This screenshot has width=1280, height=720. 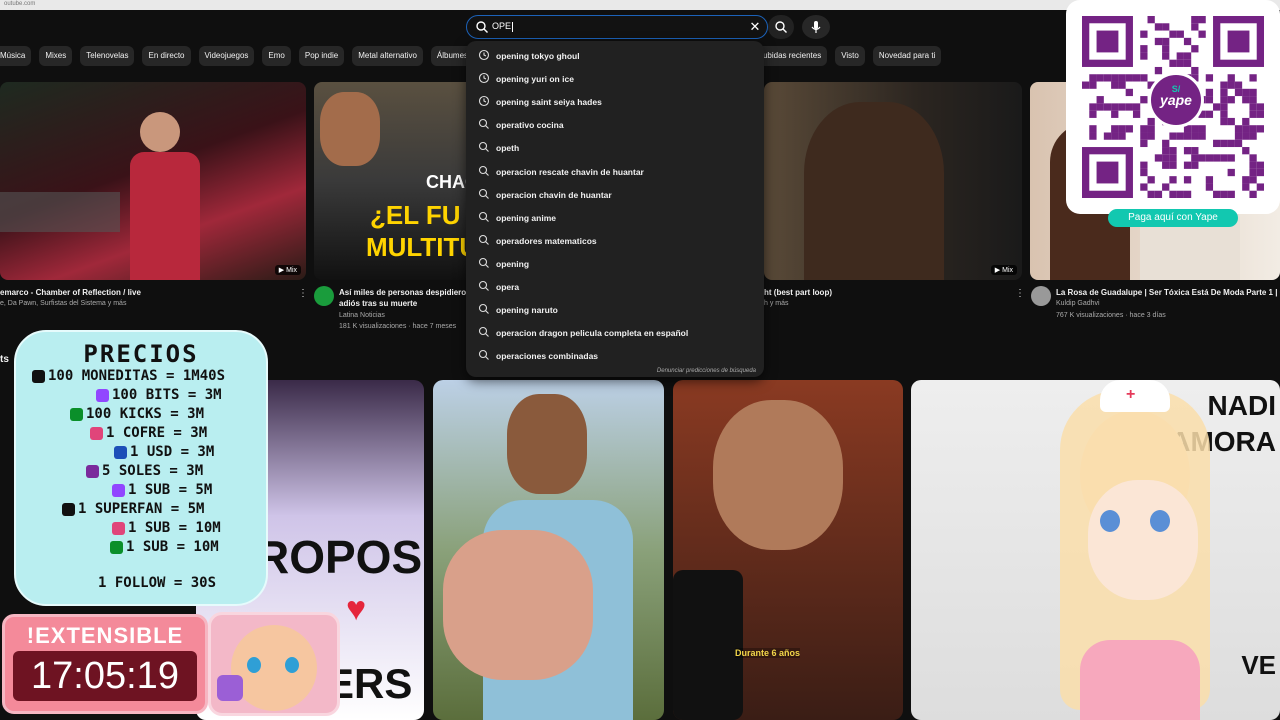 I want to click on price-text: 1 FOLLOW = 30S, so click(x=157, y=583).